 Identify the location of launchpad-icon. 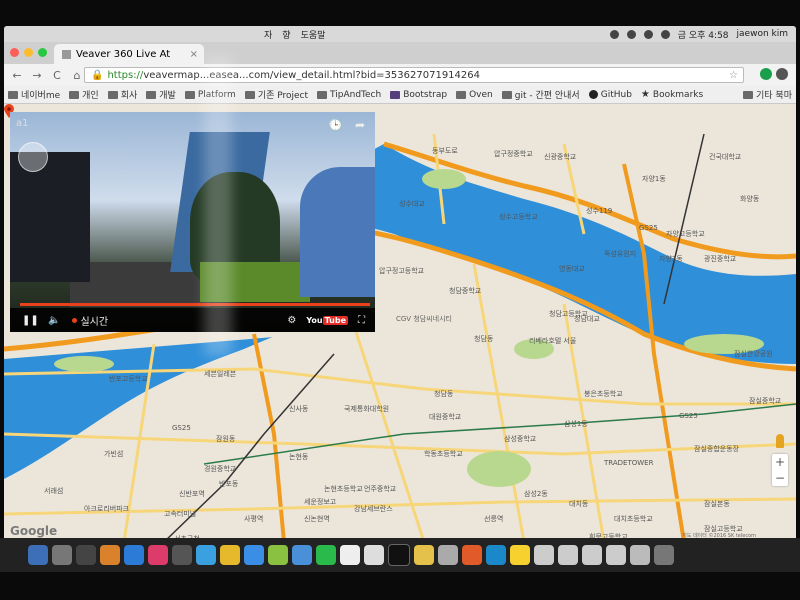
(62, 555).